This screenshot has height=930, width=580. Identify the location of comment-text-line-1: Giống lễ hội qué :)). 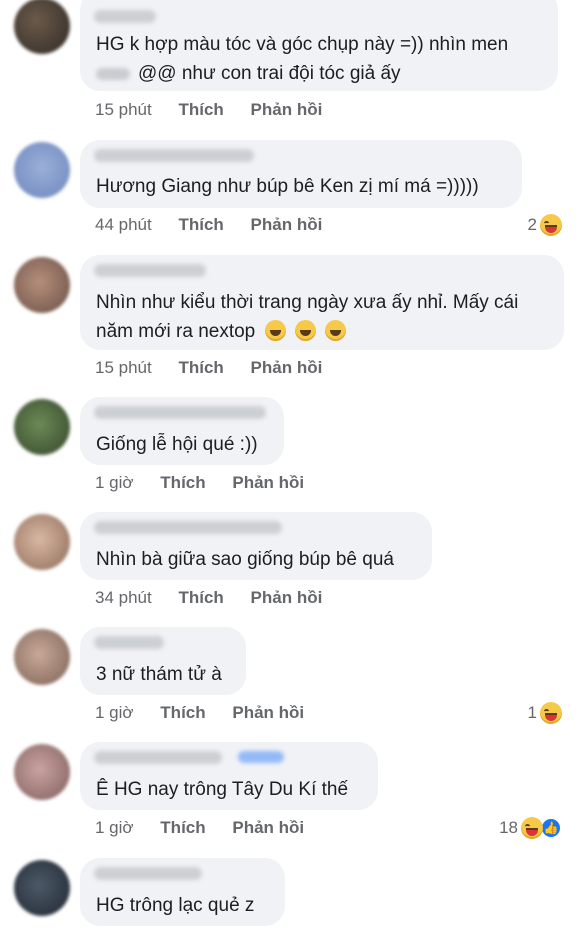
(177, 444).